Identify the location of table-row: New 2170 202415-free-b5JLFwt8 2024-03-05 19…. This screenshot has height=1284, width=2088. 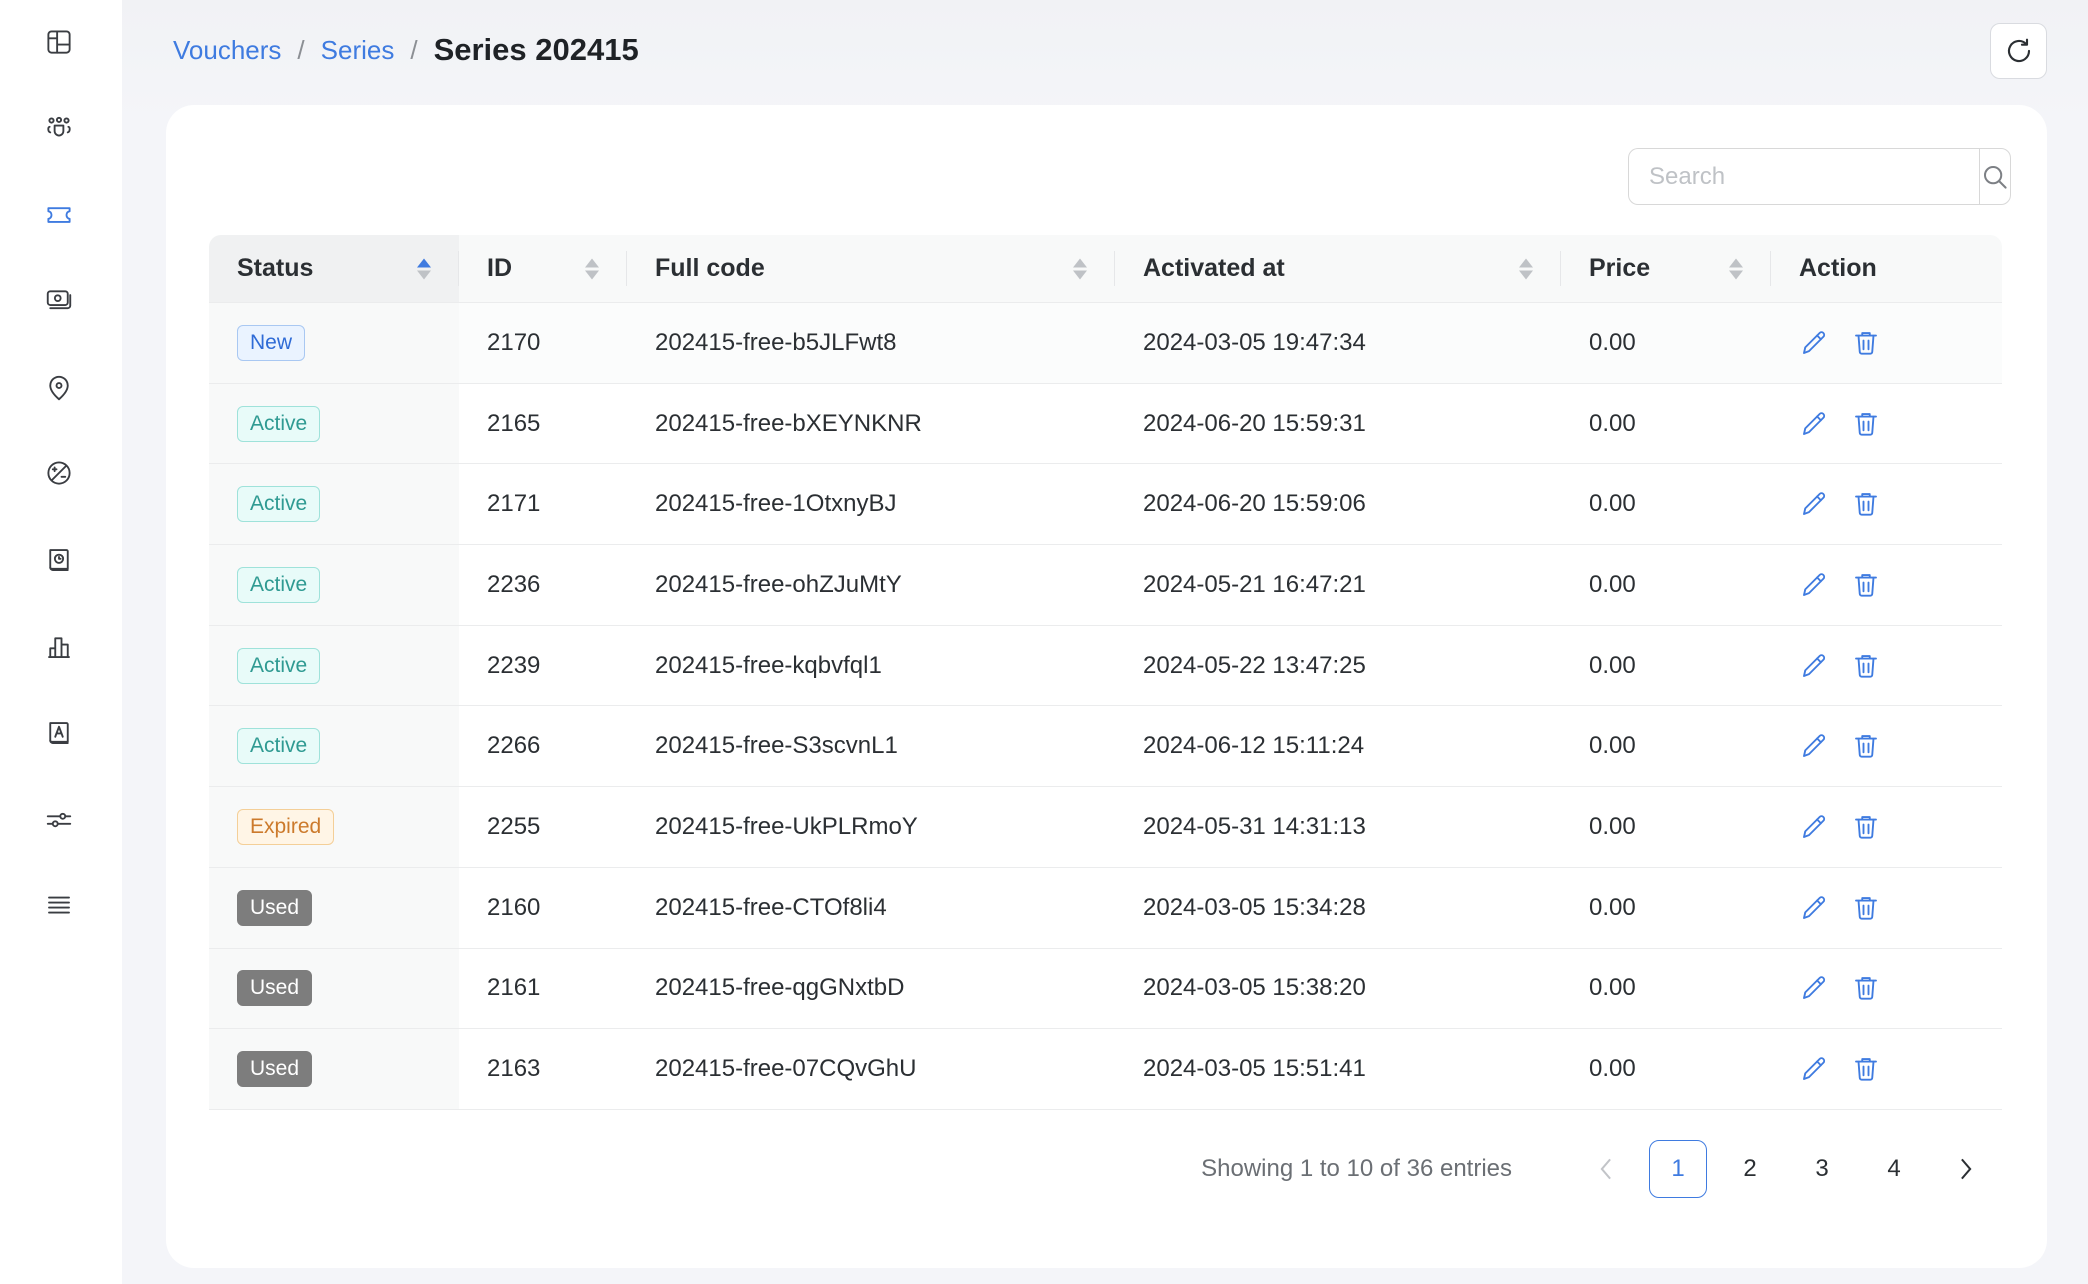
(1105, 343).